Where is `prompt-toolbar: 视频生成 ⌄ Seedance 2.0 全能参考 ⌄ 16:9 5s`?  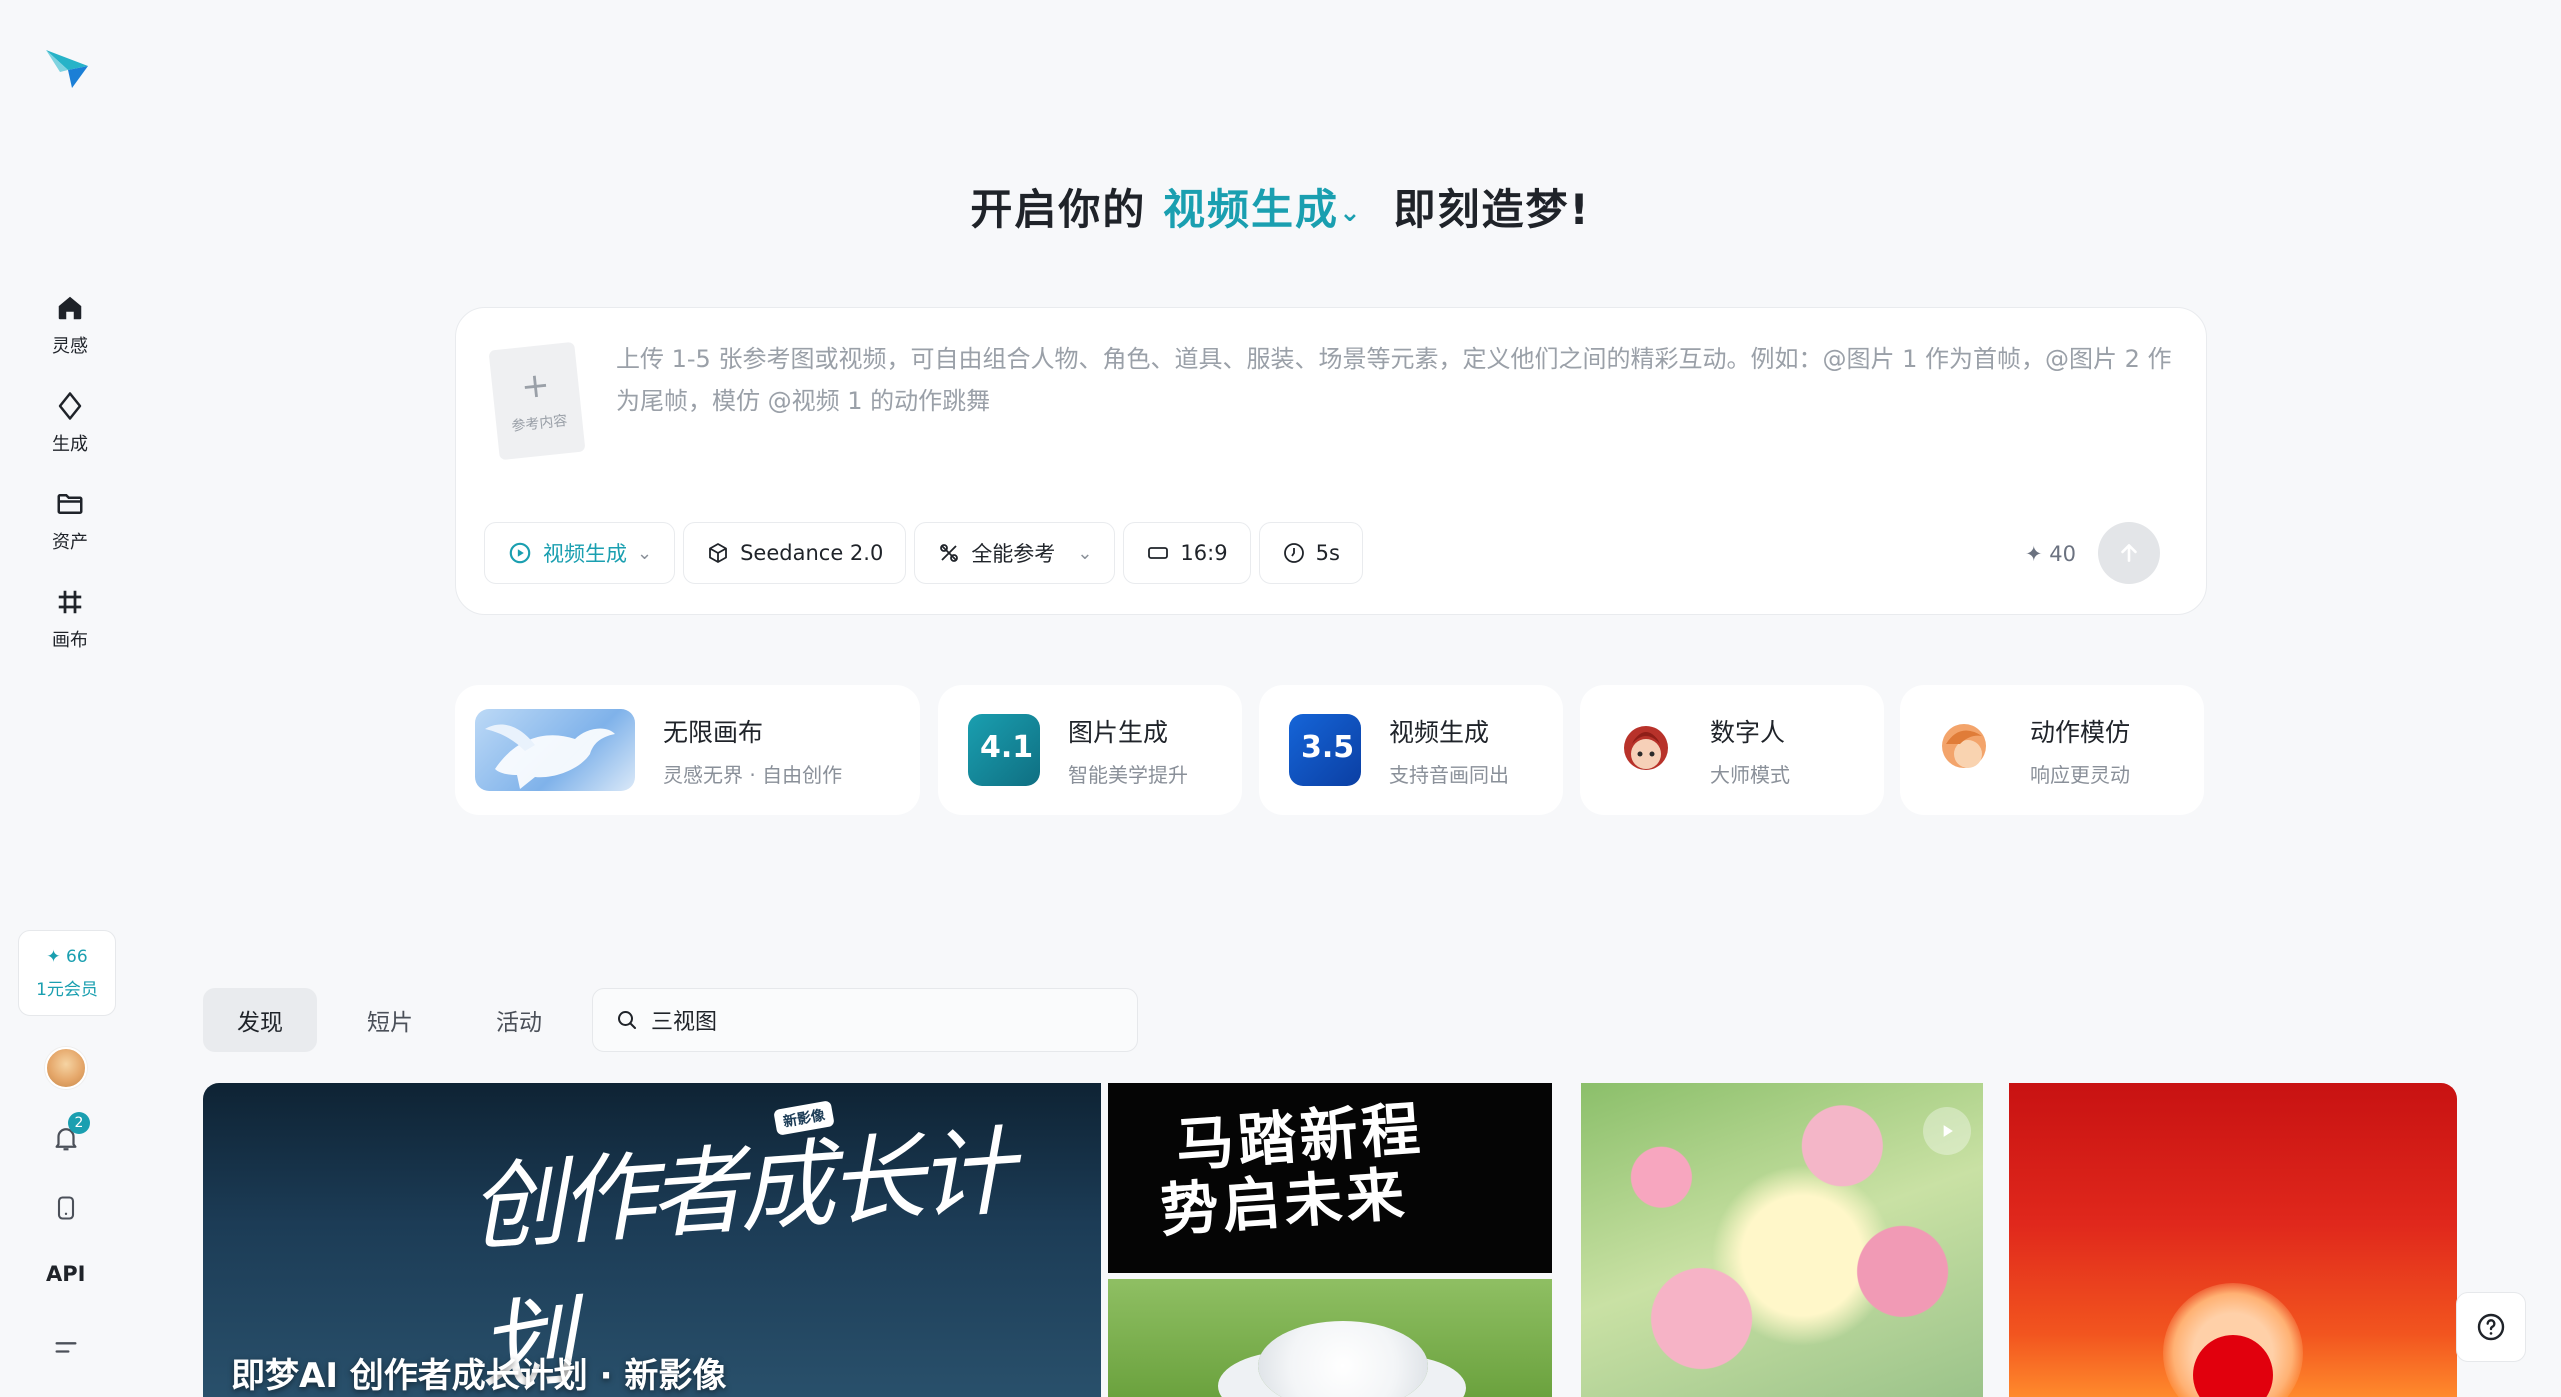
prompt-toolbar: 视频生成 ⌄ Seedance 2.0 全能参考 ⌄ 16:9 5s is located at coordinates (923, 553).